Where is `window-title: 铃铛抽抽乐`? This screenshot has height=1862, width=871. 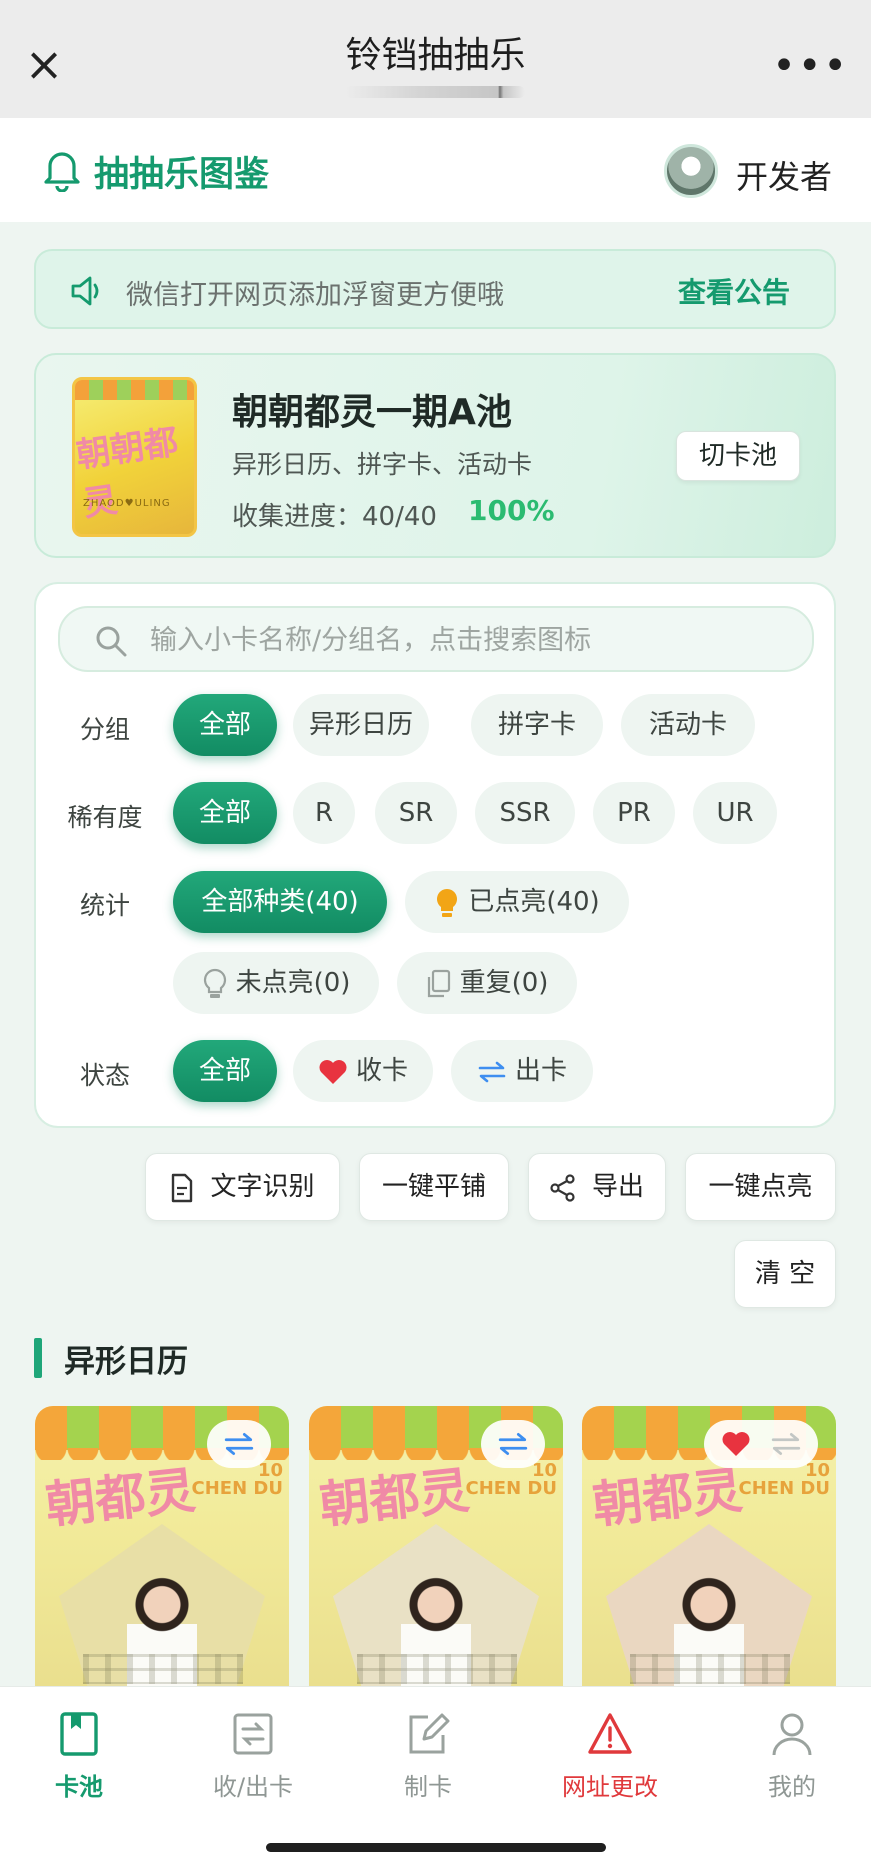
window-title: 铃铛抽抽乐 is located at coordinates (435, 55).